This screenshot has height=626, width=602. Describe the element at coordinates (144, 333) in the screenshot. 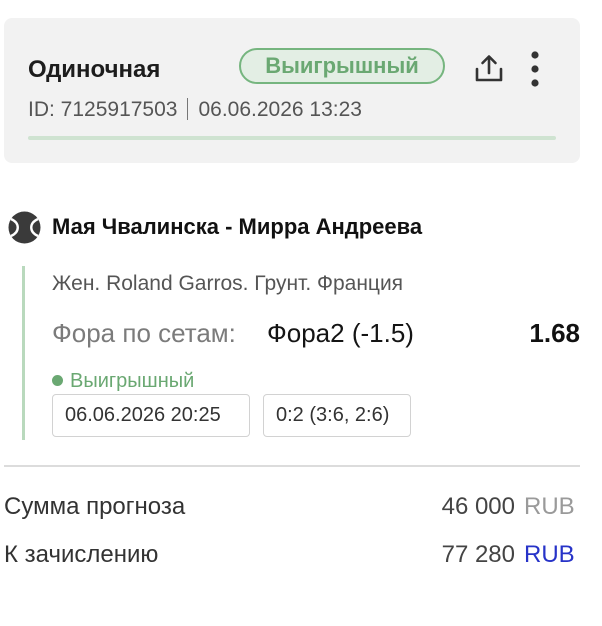

I see `market-label: Фора по сетам:` at that location.